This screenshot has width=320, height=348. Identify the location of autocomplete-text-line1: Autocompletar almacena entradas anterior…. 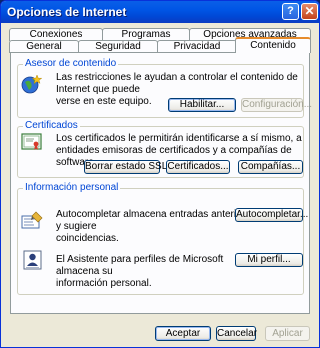
(156, 220).